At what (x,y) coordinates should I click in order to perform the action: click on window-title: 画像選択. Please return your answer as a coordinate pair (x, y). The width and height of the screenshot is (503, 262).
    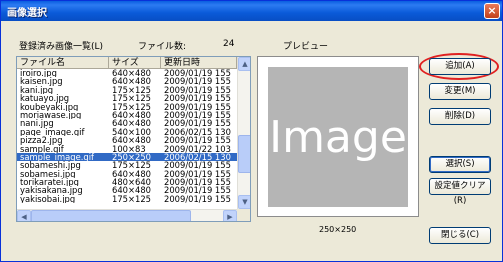
    Looking at the image, I should click on (27, 13).